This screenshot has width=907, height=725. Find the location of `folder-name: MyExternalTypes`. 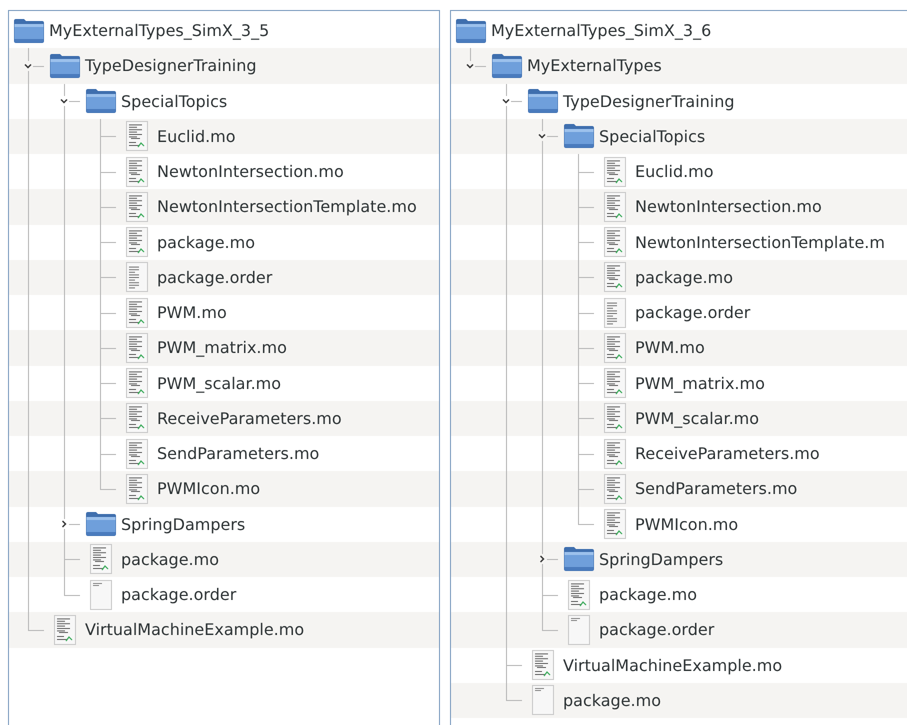

folder-name: MyExternalTypes is located at coordinates (594, 66).